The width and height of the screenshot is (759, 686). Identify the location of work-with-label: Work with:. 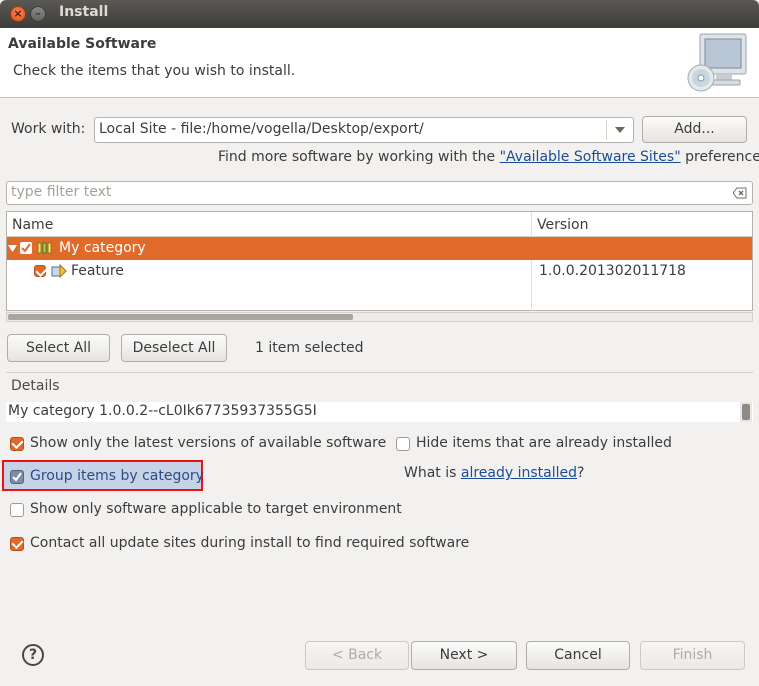
(48, 129).